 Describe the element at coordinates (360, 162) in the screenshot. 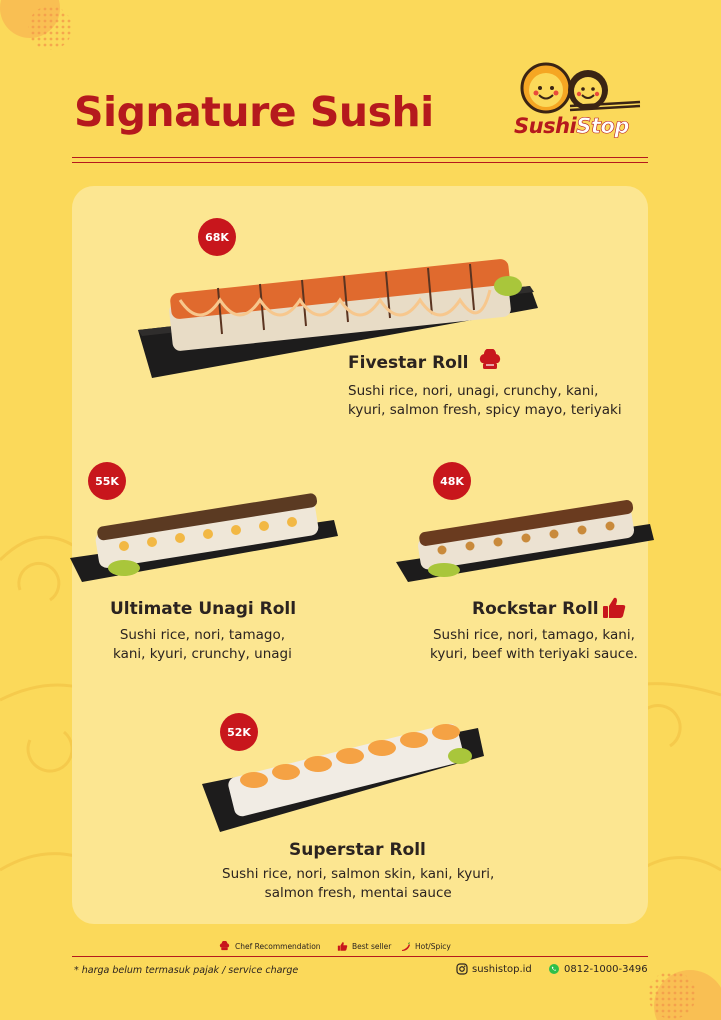

I see `header-divider-bottom` at that location.